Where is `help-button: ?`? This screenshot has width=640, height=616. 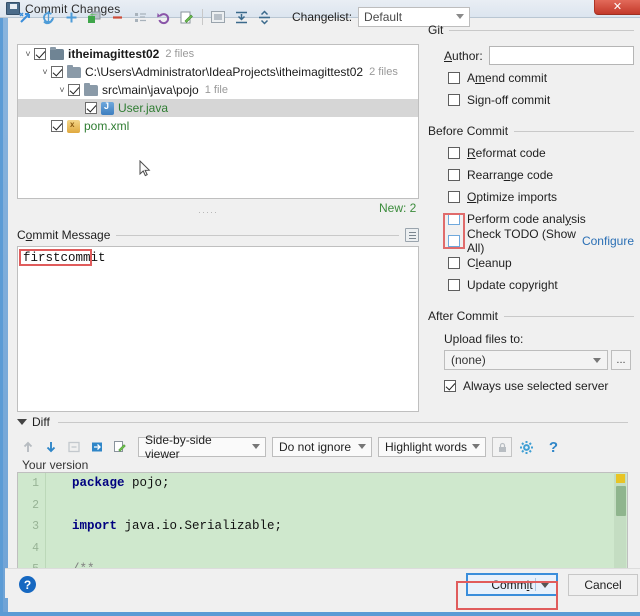 help-button: ? is located at coordinates (27, 584).